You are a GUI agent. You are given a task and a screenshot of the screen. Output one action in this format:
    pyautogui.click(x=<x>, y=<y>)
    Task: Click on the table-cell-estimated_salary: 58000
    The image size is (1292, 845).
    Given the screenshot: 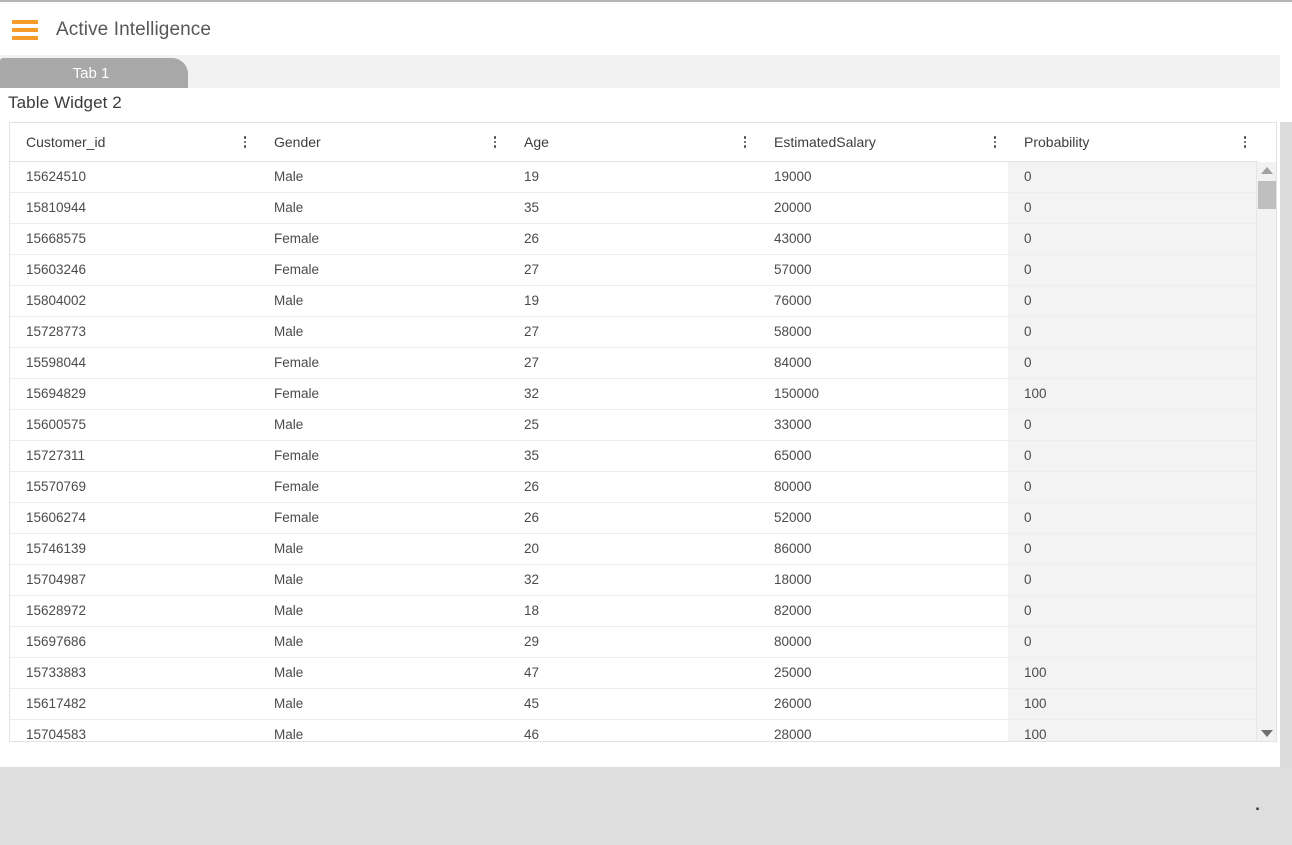 What is the action you would take?
    pyautogui.click(x=883, y=332)
    